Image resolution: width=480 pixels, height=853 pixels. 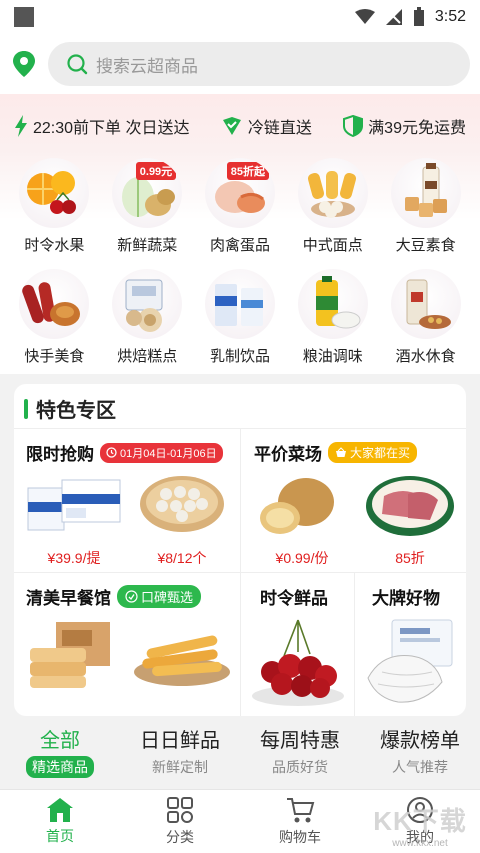 I want to click on category-vegetables: 0.99元 新鲜蔬菜, so click(x=147, y=206).